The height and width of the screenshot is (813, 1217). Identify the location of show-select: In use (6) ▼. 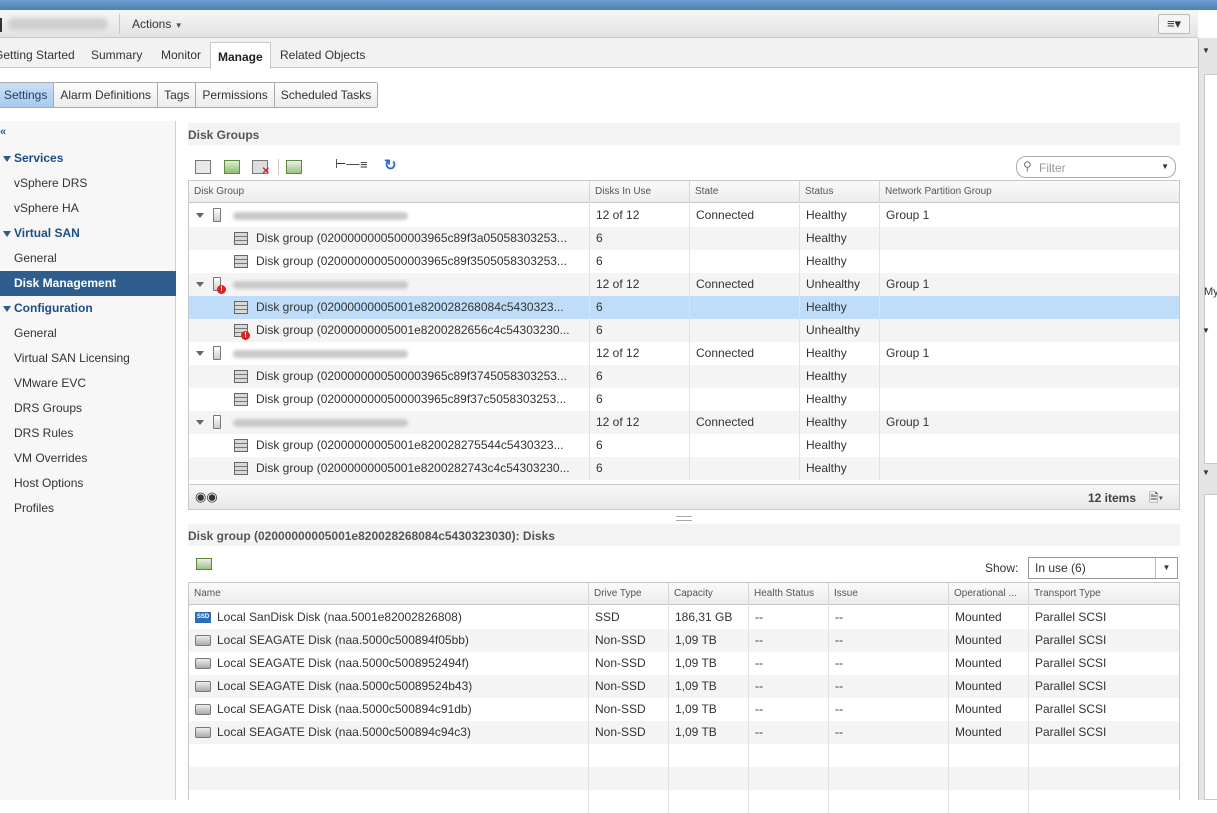
(1103, 568).